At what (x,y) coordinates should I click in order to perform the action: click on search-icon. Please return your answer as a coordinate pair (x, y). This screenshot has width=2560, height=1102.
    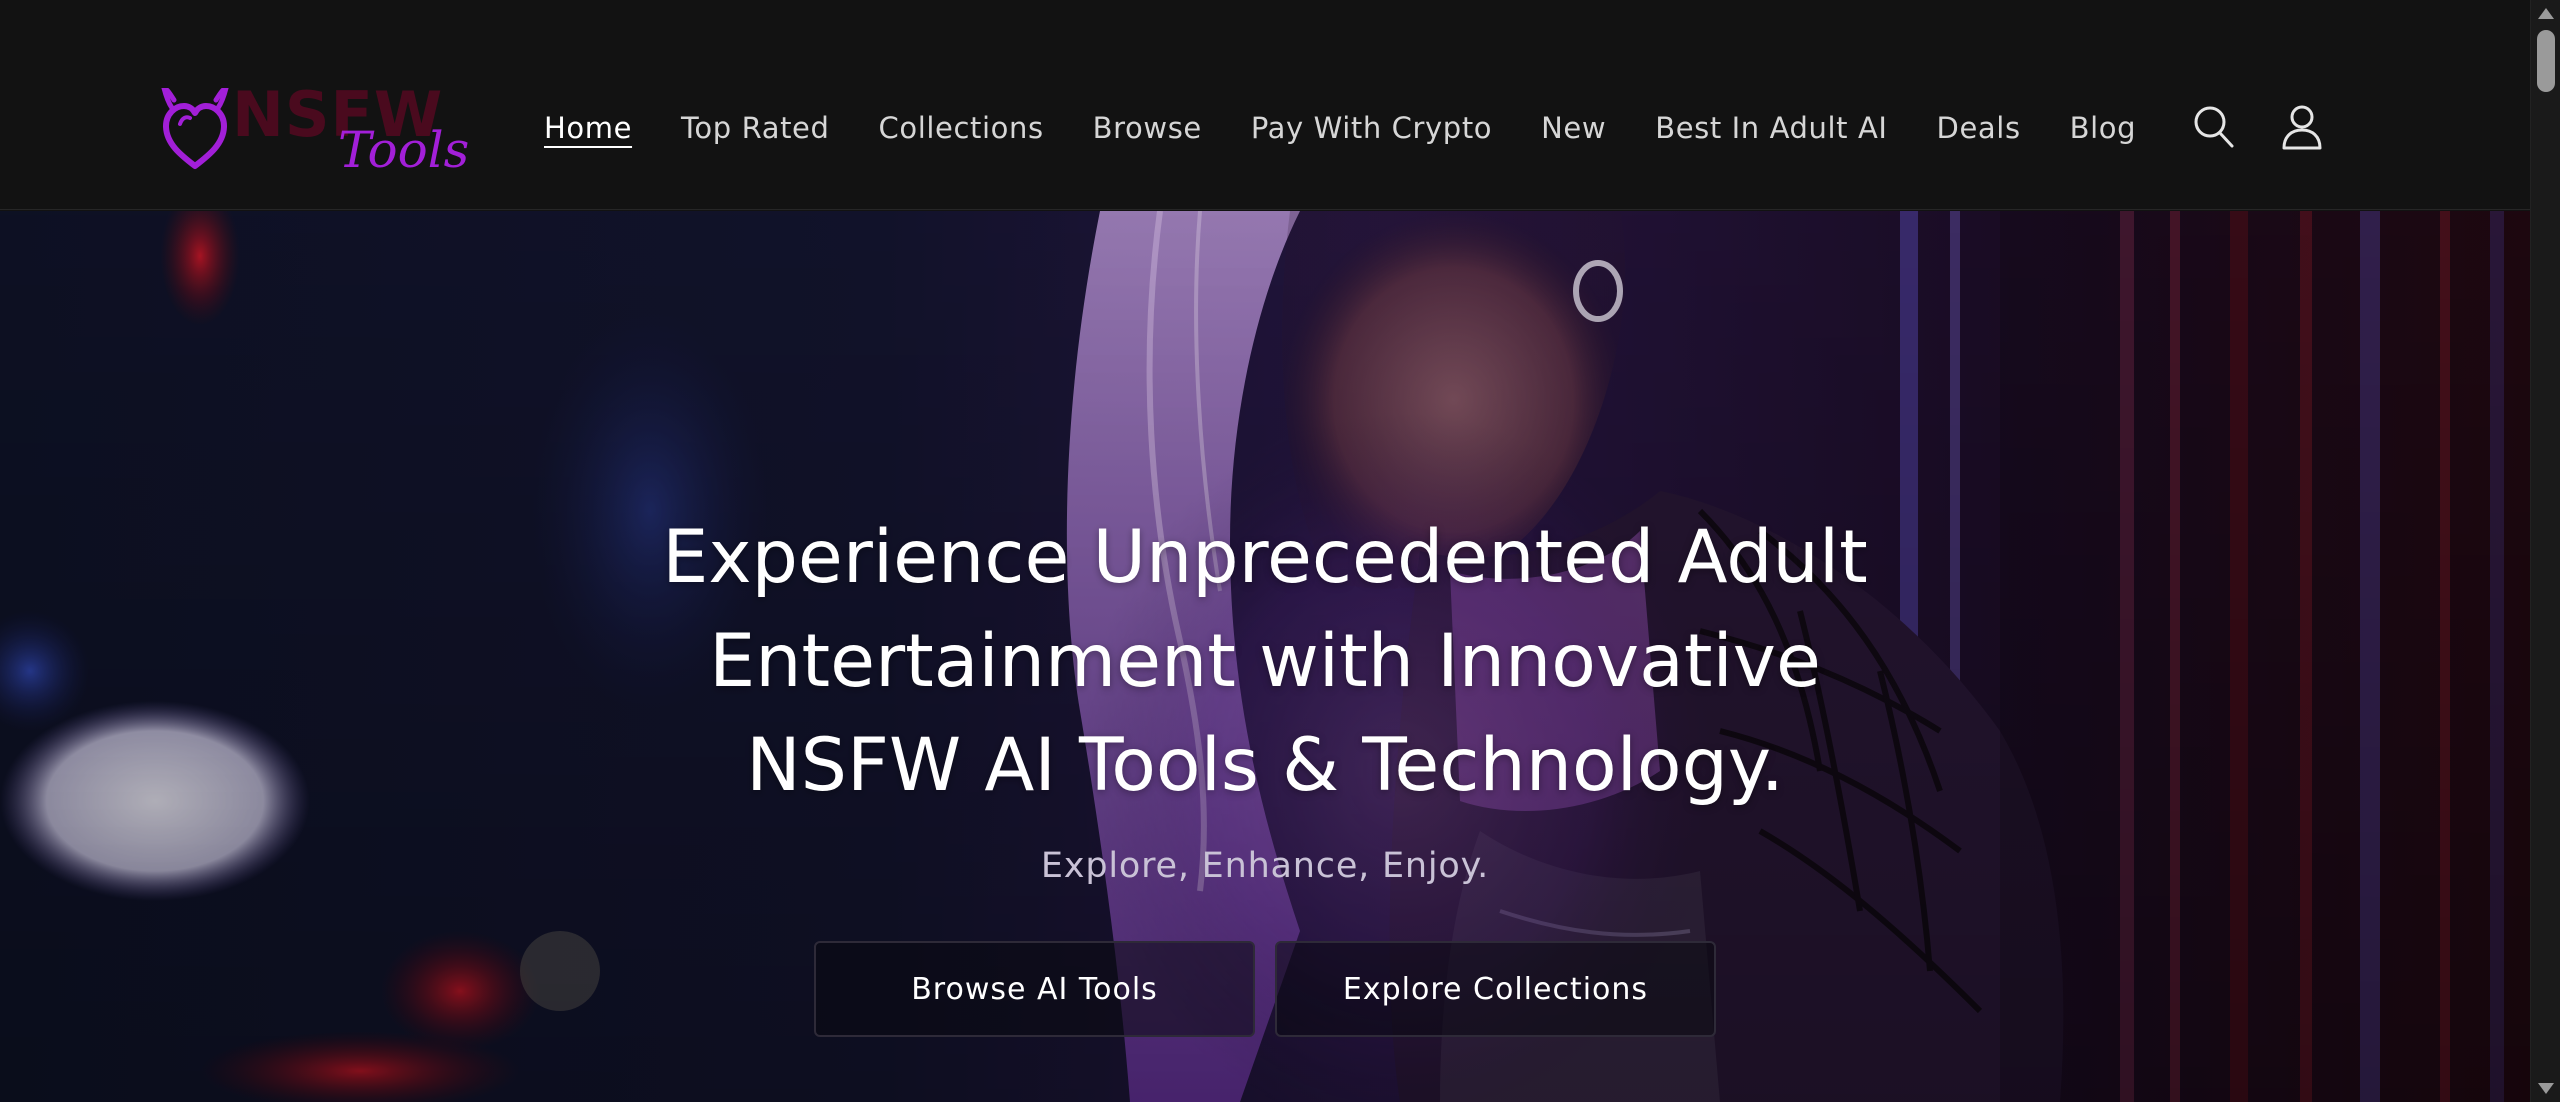
    Looking at the image, I should click on (2214, 127).